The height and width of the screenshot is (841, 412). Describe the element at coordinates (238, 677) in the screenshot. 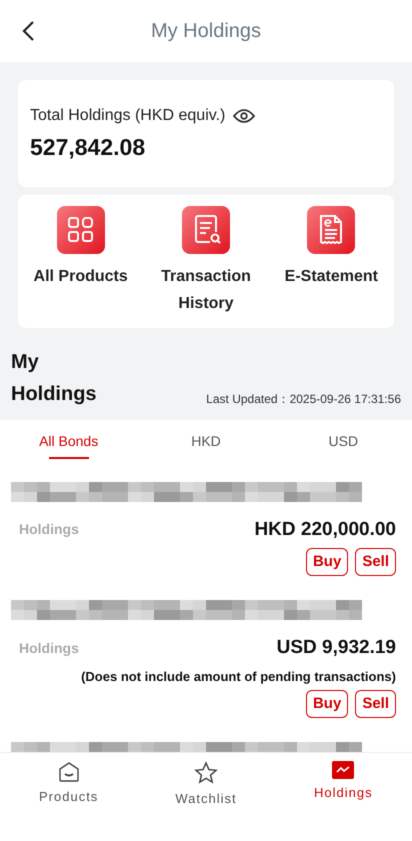

I see `pending-note: (Does not include amount of pending transactions)` at that location.